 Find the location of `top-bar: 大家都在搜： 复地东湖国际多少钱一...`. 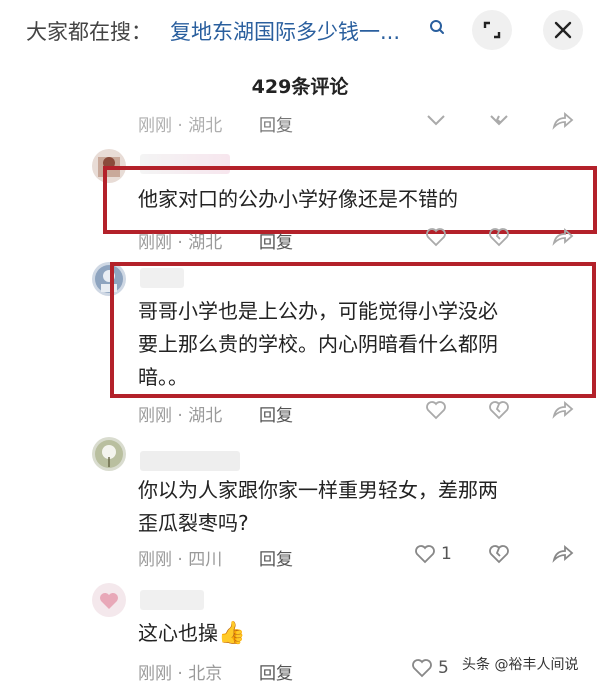

top-bar: 大家都在搜： 复地东湖国际多少钱一... is located at coordinates (300, 31).